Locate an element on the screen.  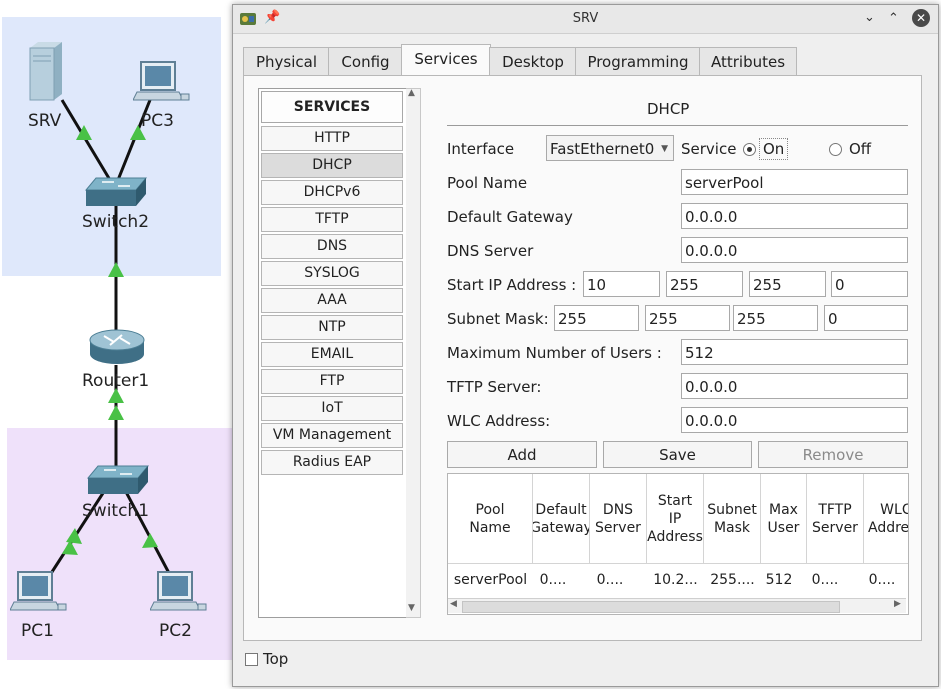
remove-button: Remove is located at coordinates (833, 454).